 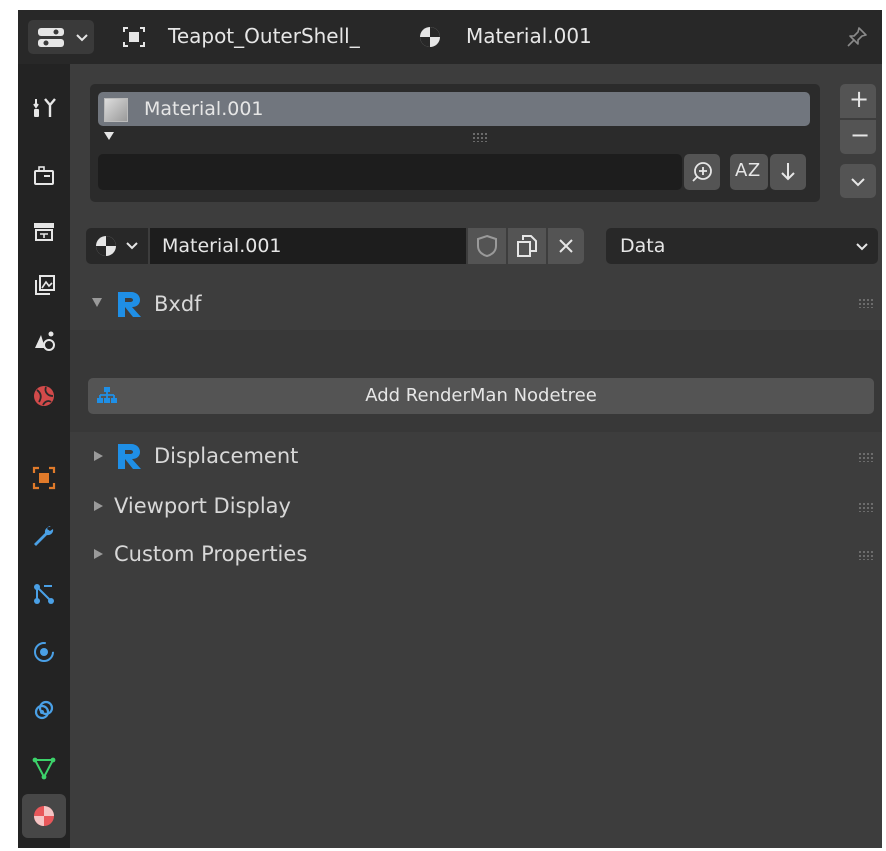 I want to click on sort-reverse-button, so click(x=788, y=172).